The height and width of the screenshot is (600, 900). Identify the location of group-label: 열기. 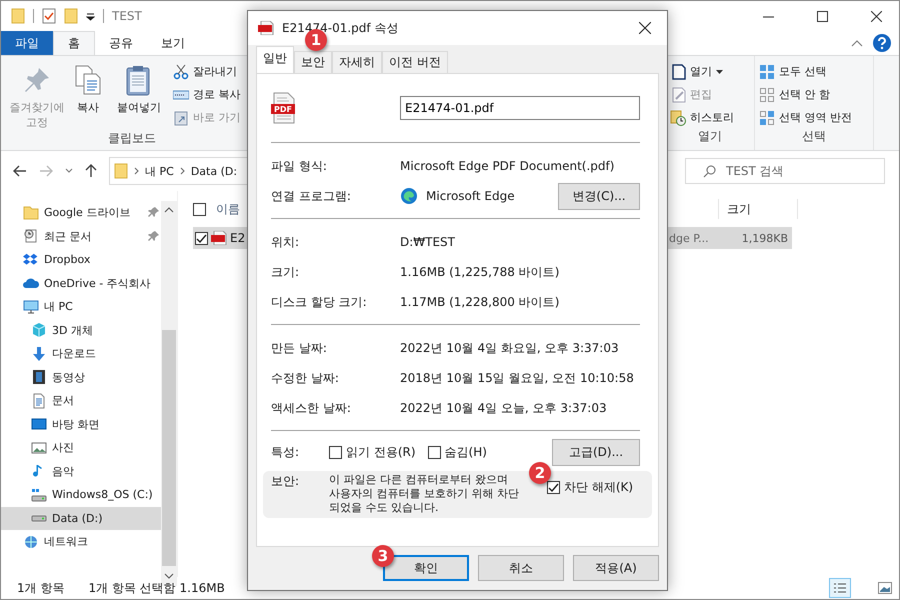
(710, 136).